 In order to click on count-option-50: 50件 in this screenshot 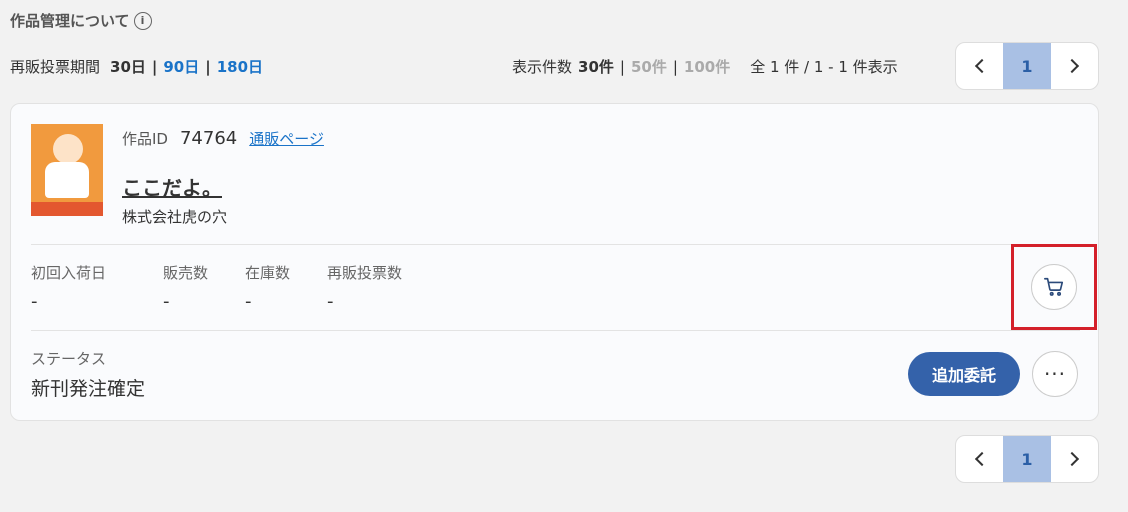, I will do `click(649, 66)`.